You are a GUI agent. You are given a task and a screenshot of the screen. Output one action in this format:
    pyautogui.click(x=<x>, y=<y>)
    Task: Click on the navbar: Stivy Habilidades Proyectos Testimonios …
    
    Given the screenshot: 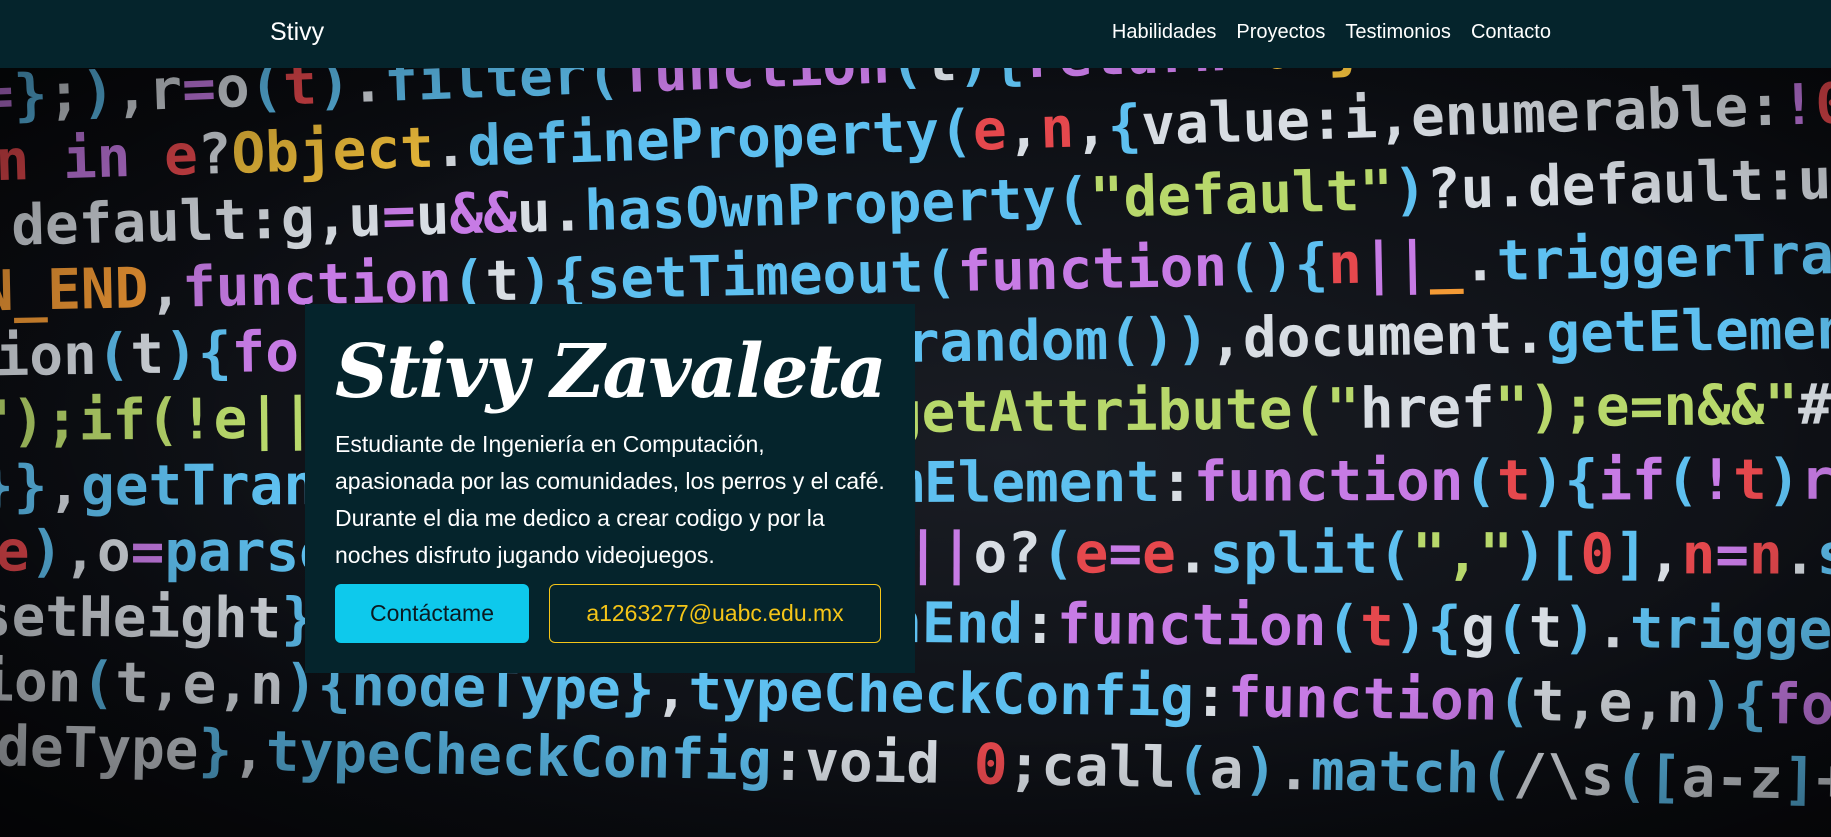 What is the action you would take?
    pyautogui.click(x=915, y=34)
    